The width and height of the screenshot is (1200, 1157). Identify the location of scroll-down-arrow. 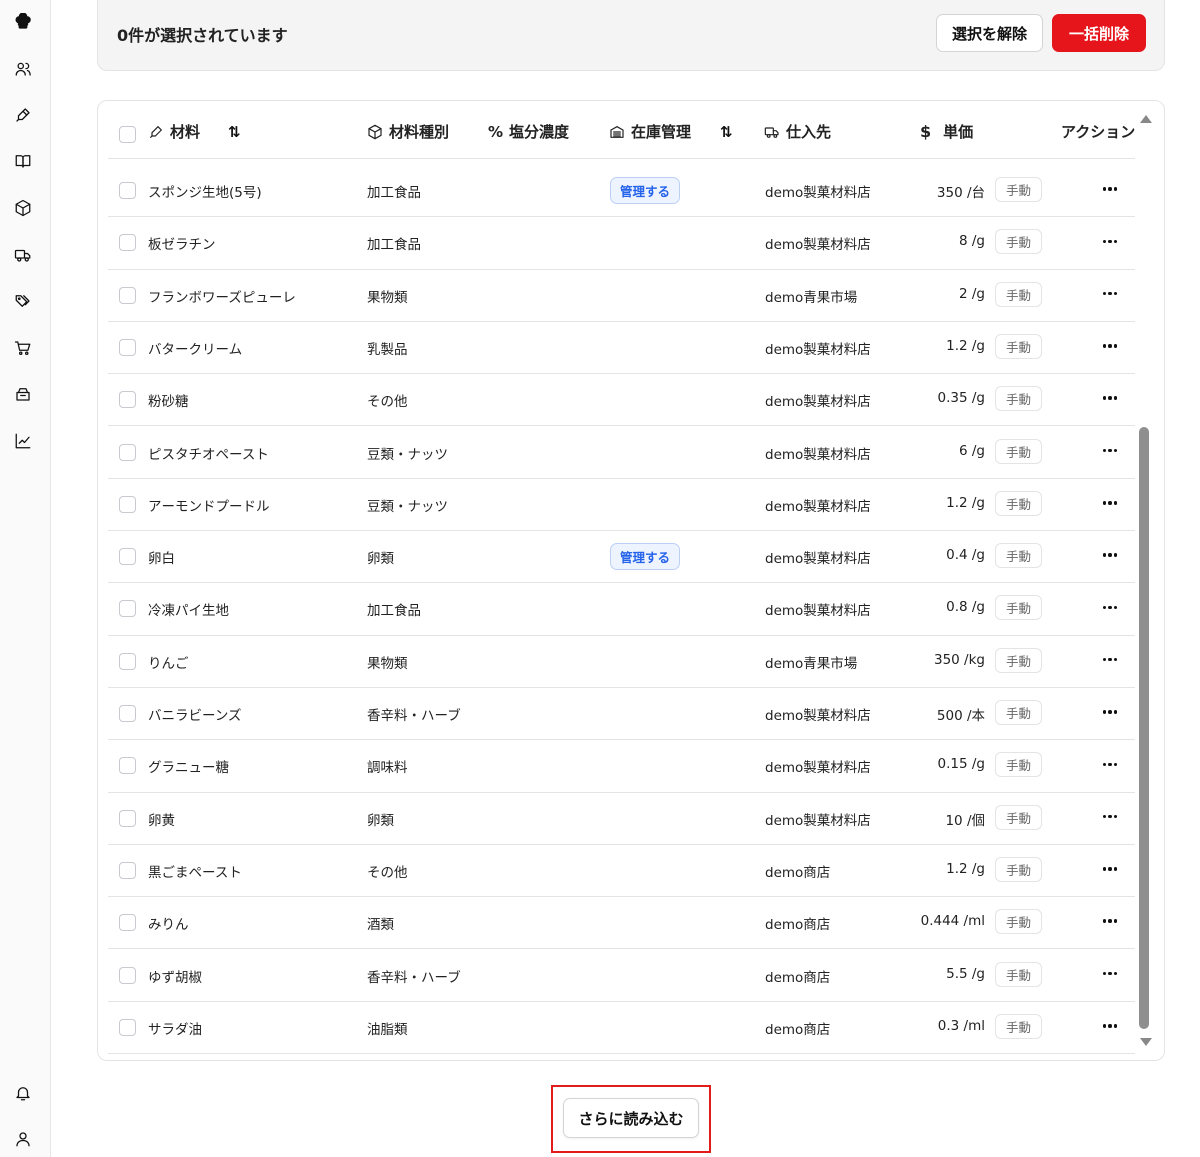
(1146, 1042).